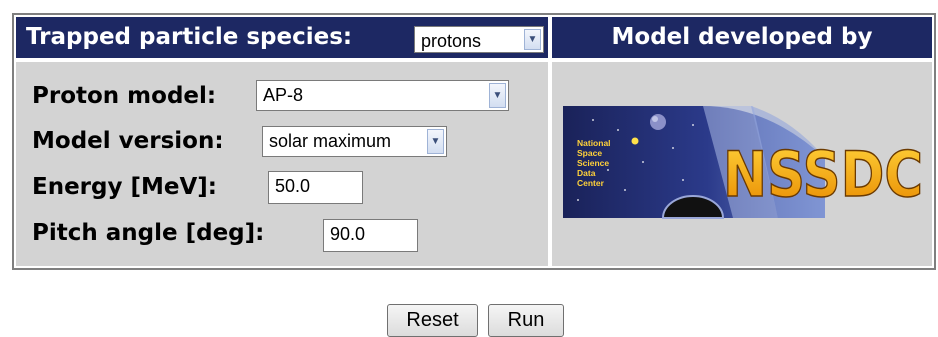 The height and width of the screenshot is (337, 938). What do you see at coordinates (589, 153) in the screenshot?
I see `logo-small-text-2: Space` at bounding box center [589, 153].